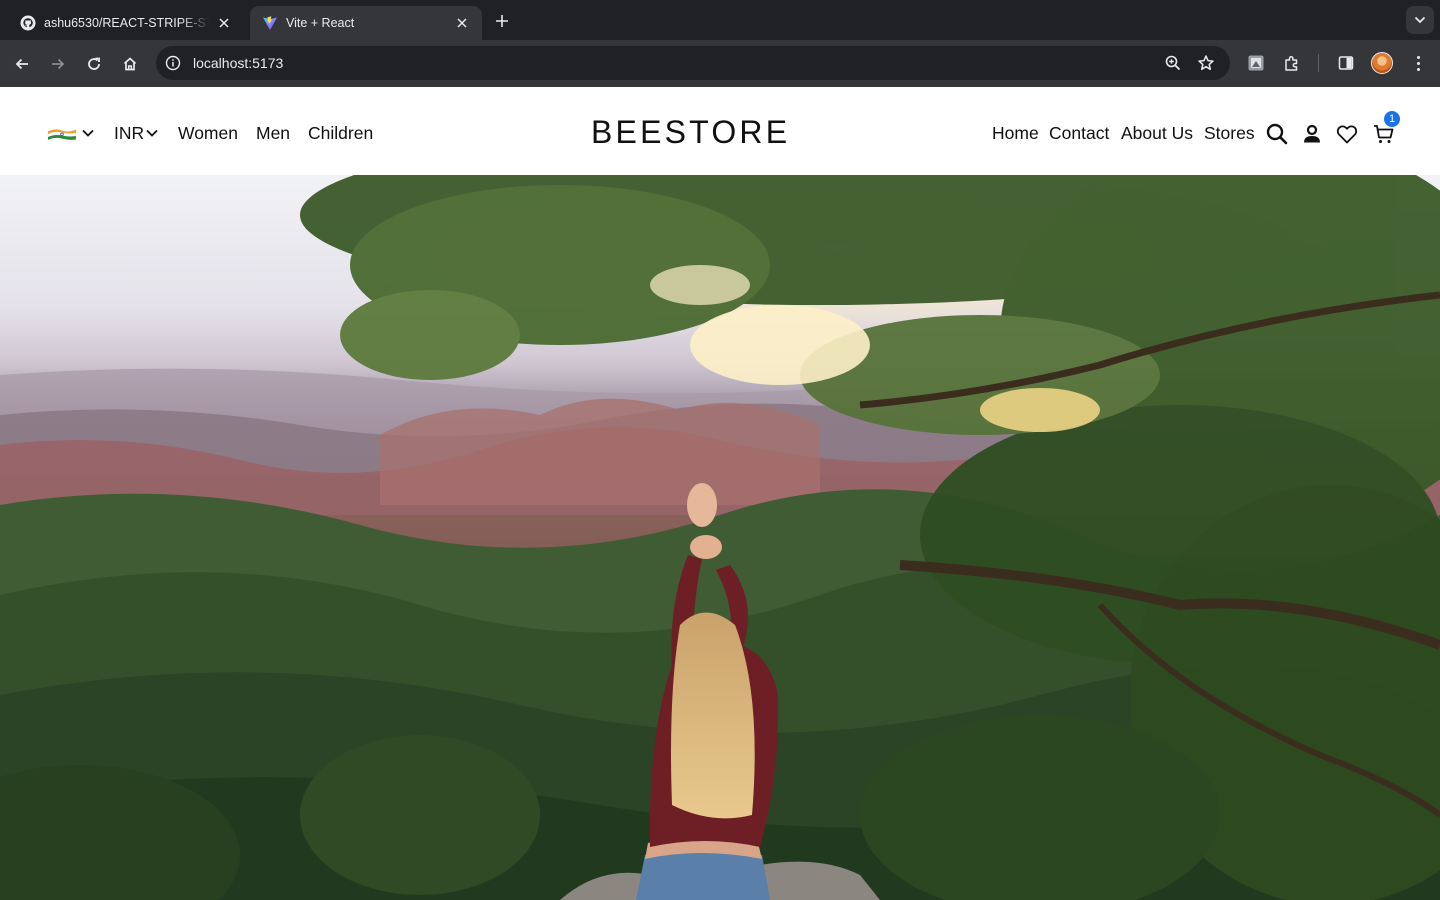  What do you see at coordinates (270, 23) in the screenshot?
I see `vite-icon` at bounding box center [270, 23].